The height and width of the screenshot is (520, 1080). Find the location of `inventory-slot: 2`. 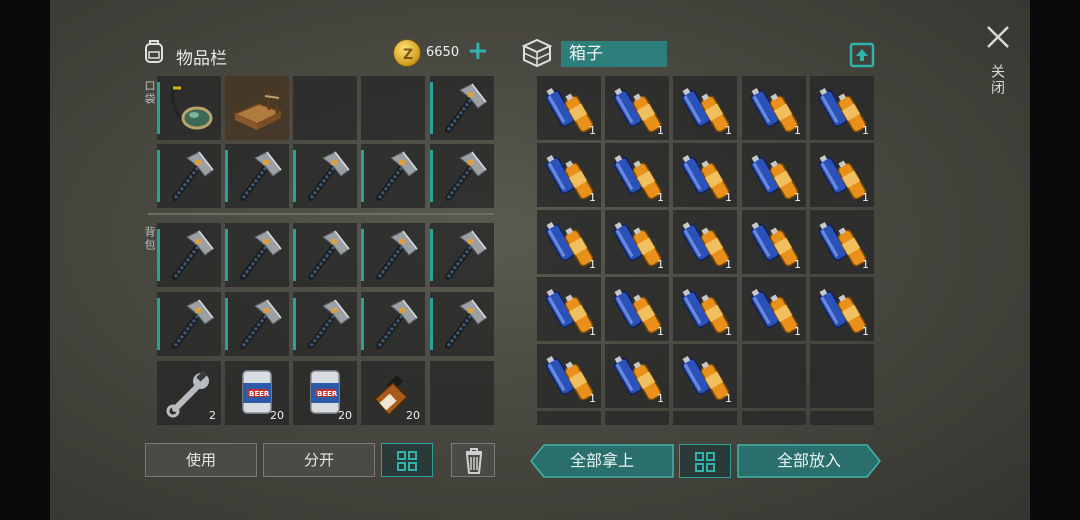

inventory-slot: 2 is located at coordinates (189, 393).